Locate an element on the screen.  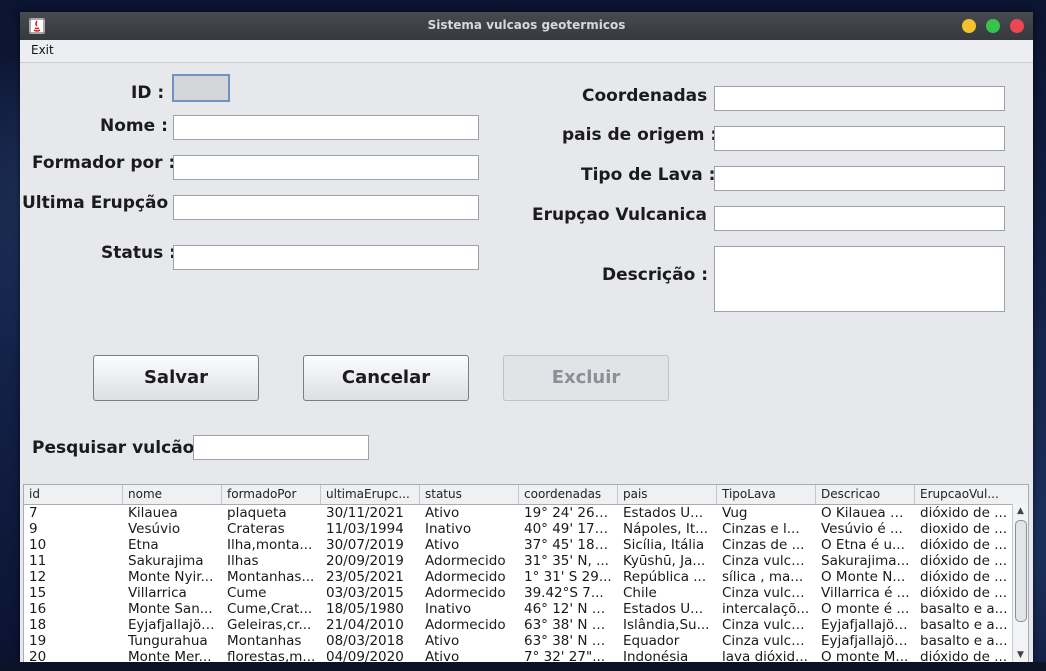
table-cell: Equador is located at coordinates (667, 641).